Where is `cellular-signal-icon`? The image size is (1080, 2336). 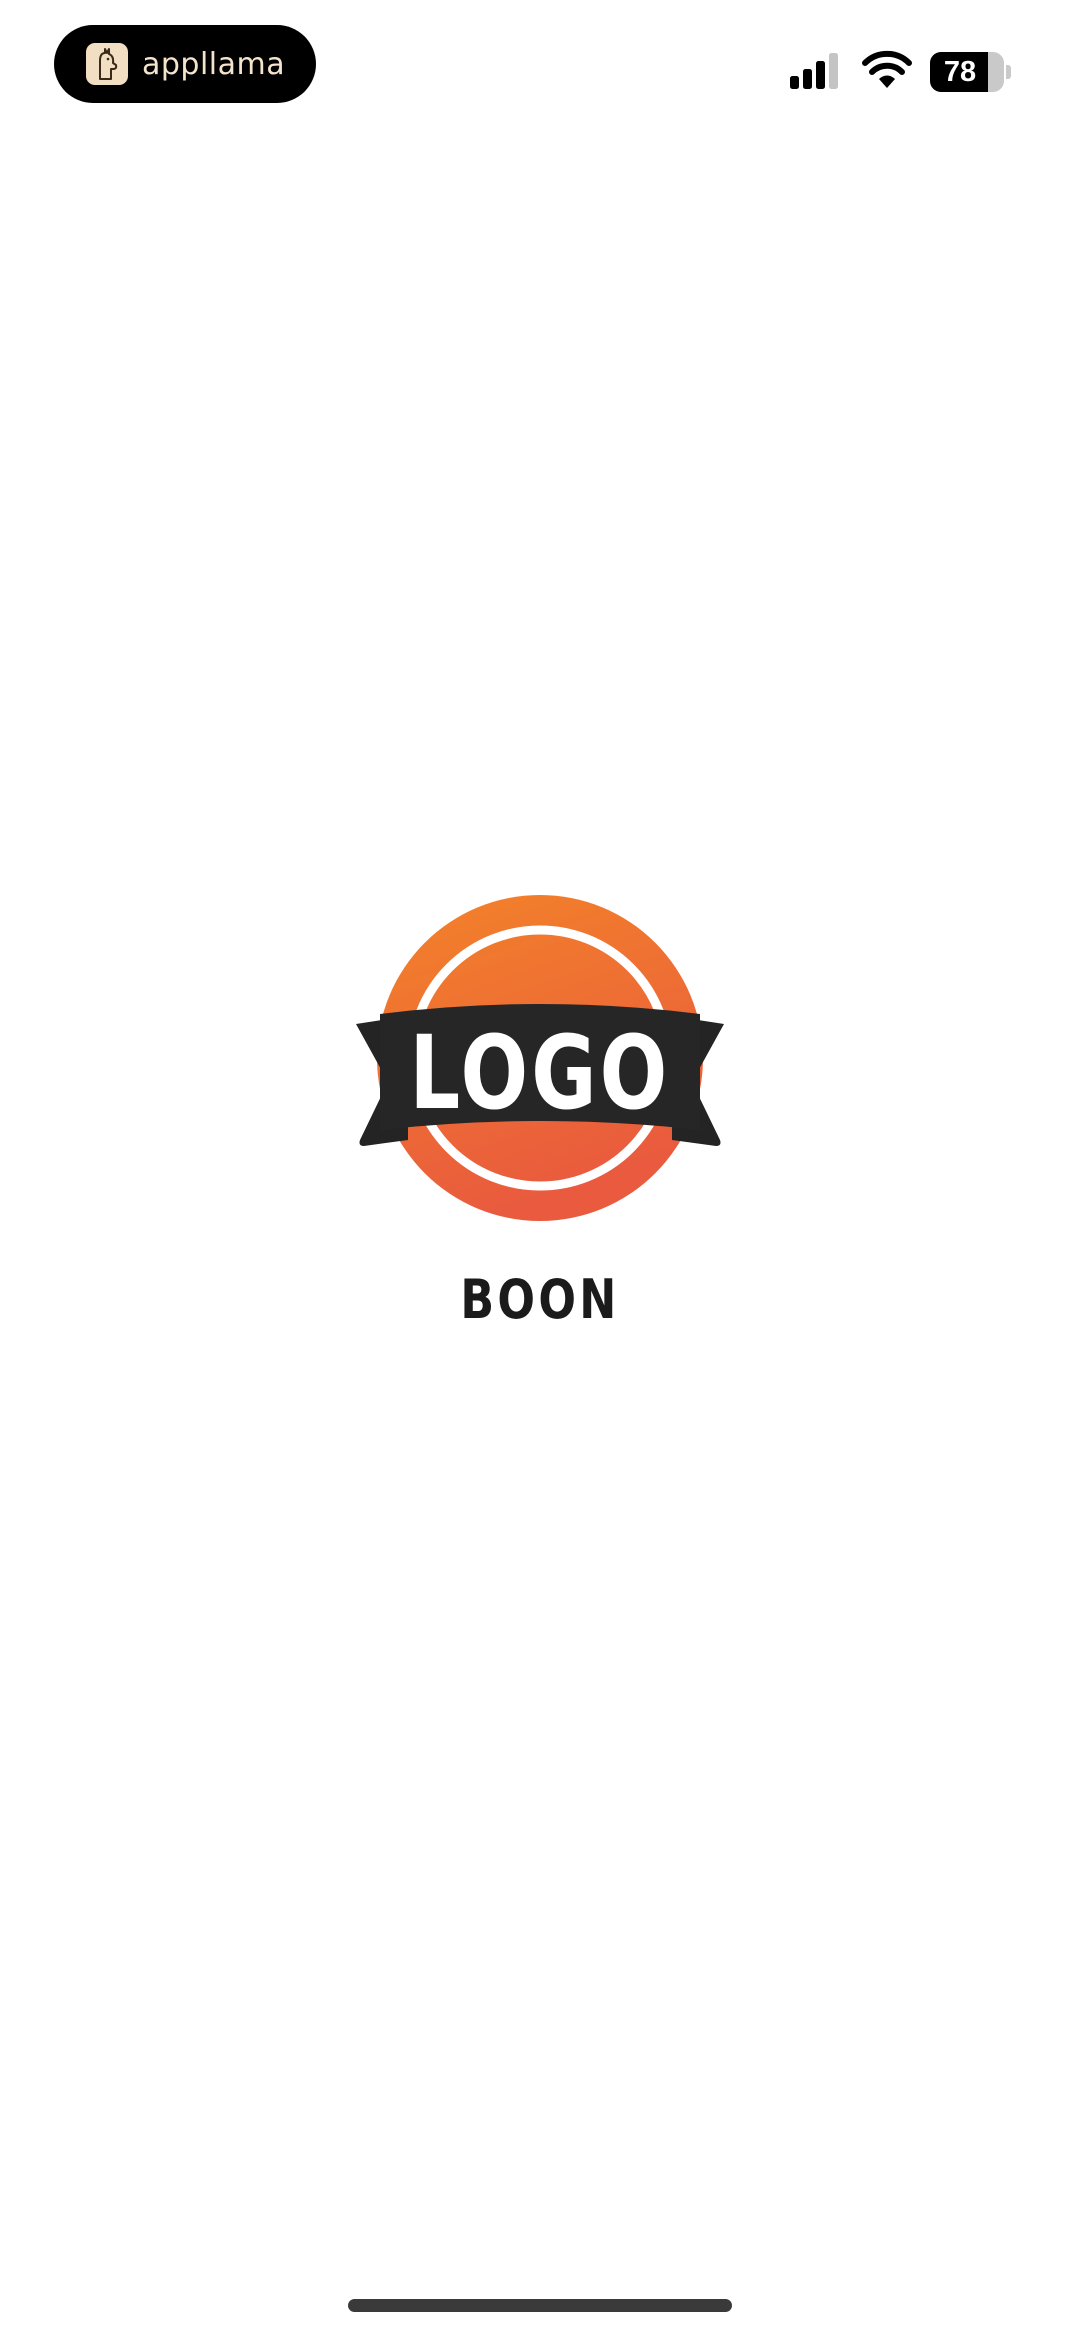
cellular-signal-icon is located at coordinates (814, 71).